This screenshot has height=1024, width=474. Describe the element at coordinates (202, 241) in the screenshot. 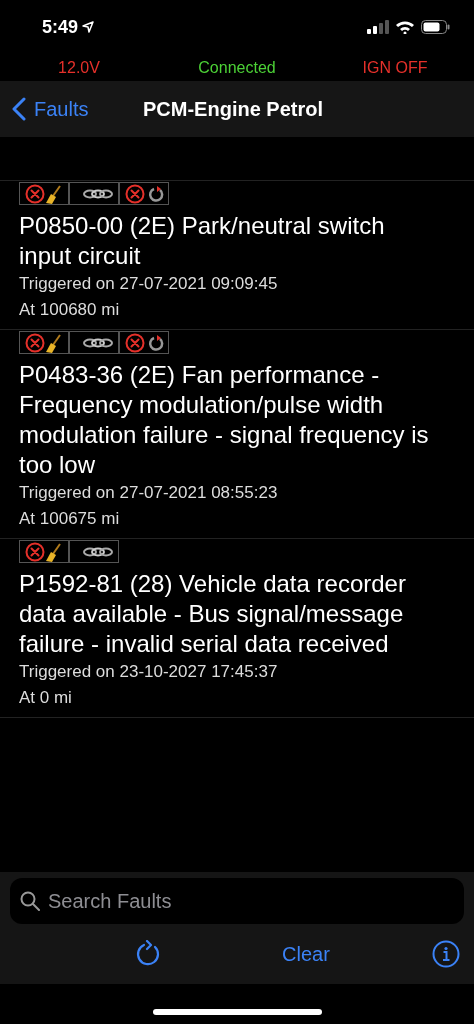

I see `fault-title: P0850-00 (2E) Park/neutral switch input circuit` at that location.